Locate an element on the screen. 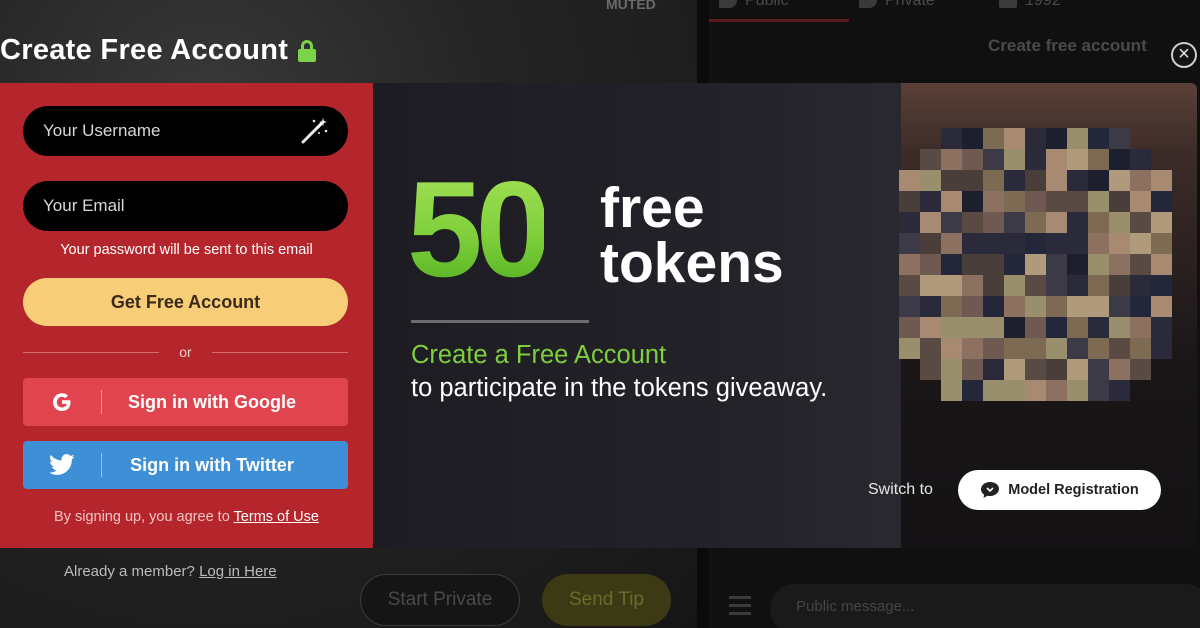 The width and height of the screenshot is (1200, 628). muted-indicator: MUTED is located at coordinates (631, 7).